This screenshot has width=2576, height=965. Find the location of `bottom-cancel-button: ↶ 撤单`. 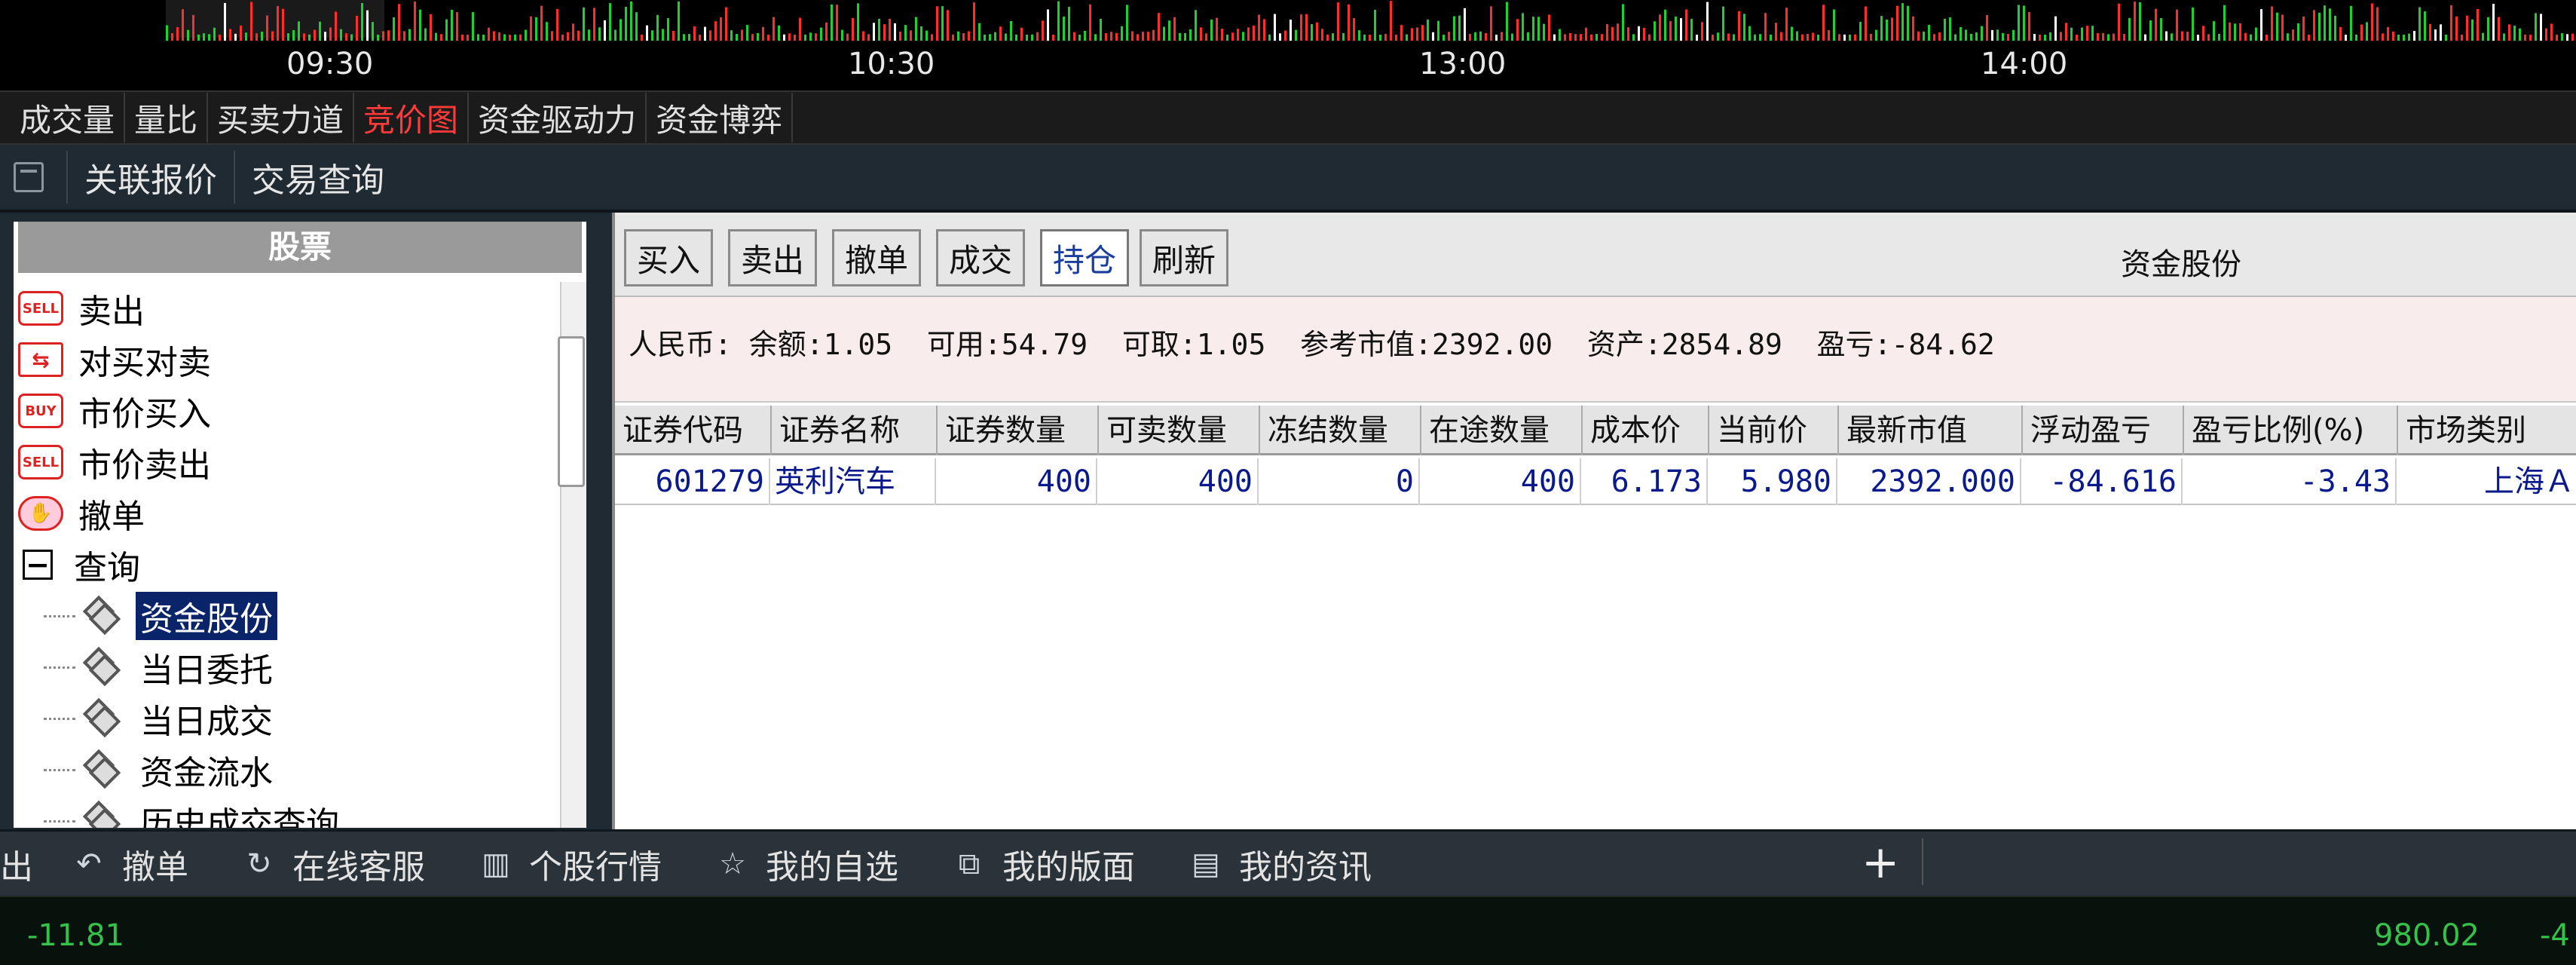

bottom-cancel-button: ↶ 撤单 is located at coordinates (129, 864).